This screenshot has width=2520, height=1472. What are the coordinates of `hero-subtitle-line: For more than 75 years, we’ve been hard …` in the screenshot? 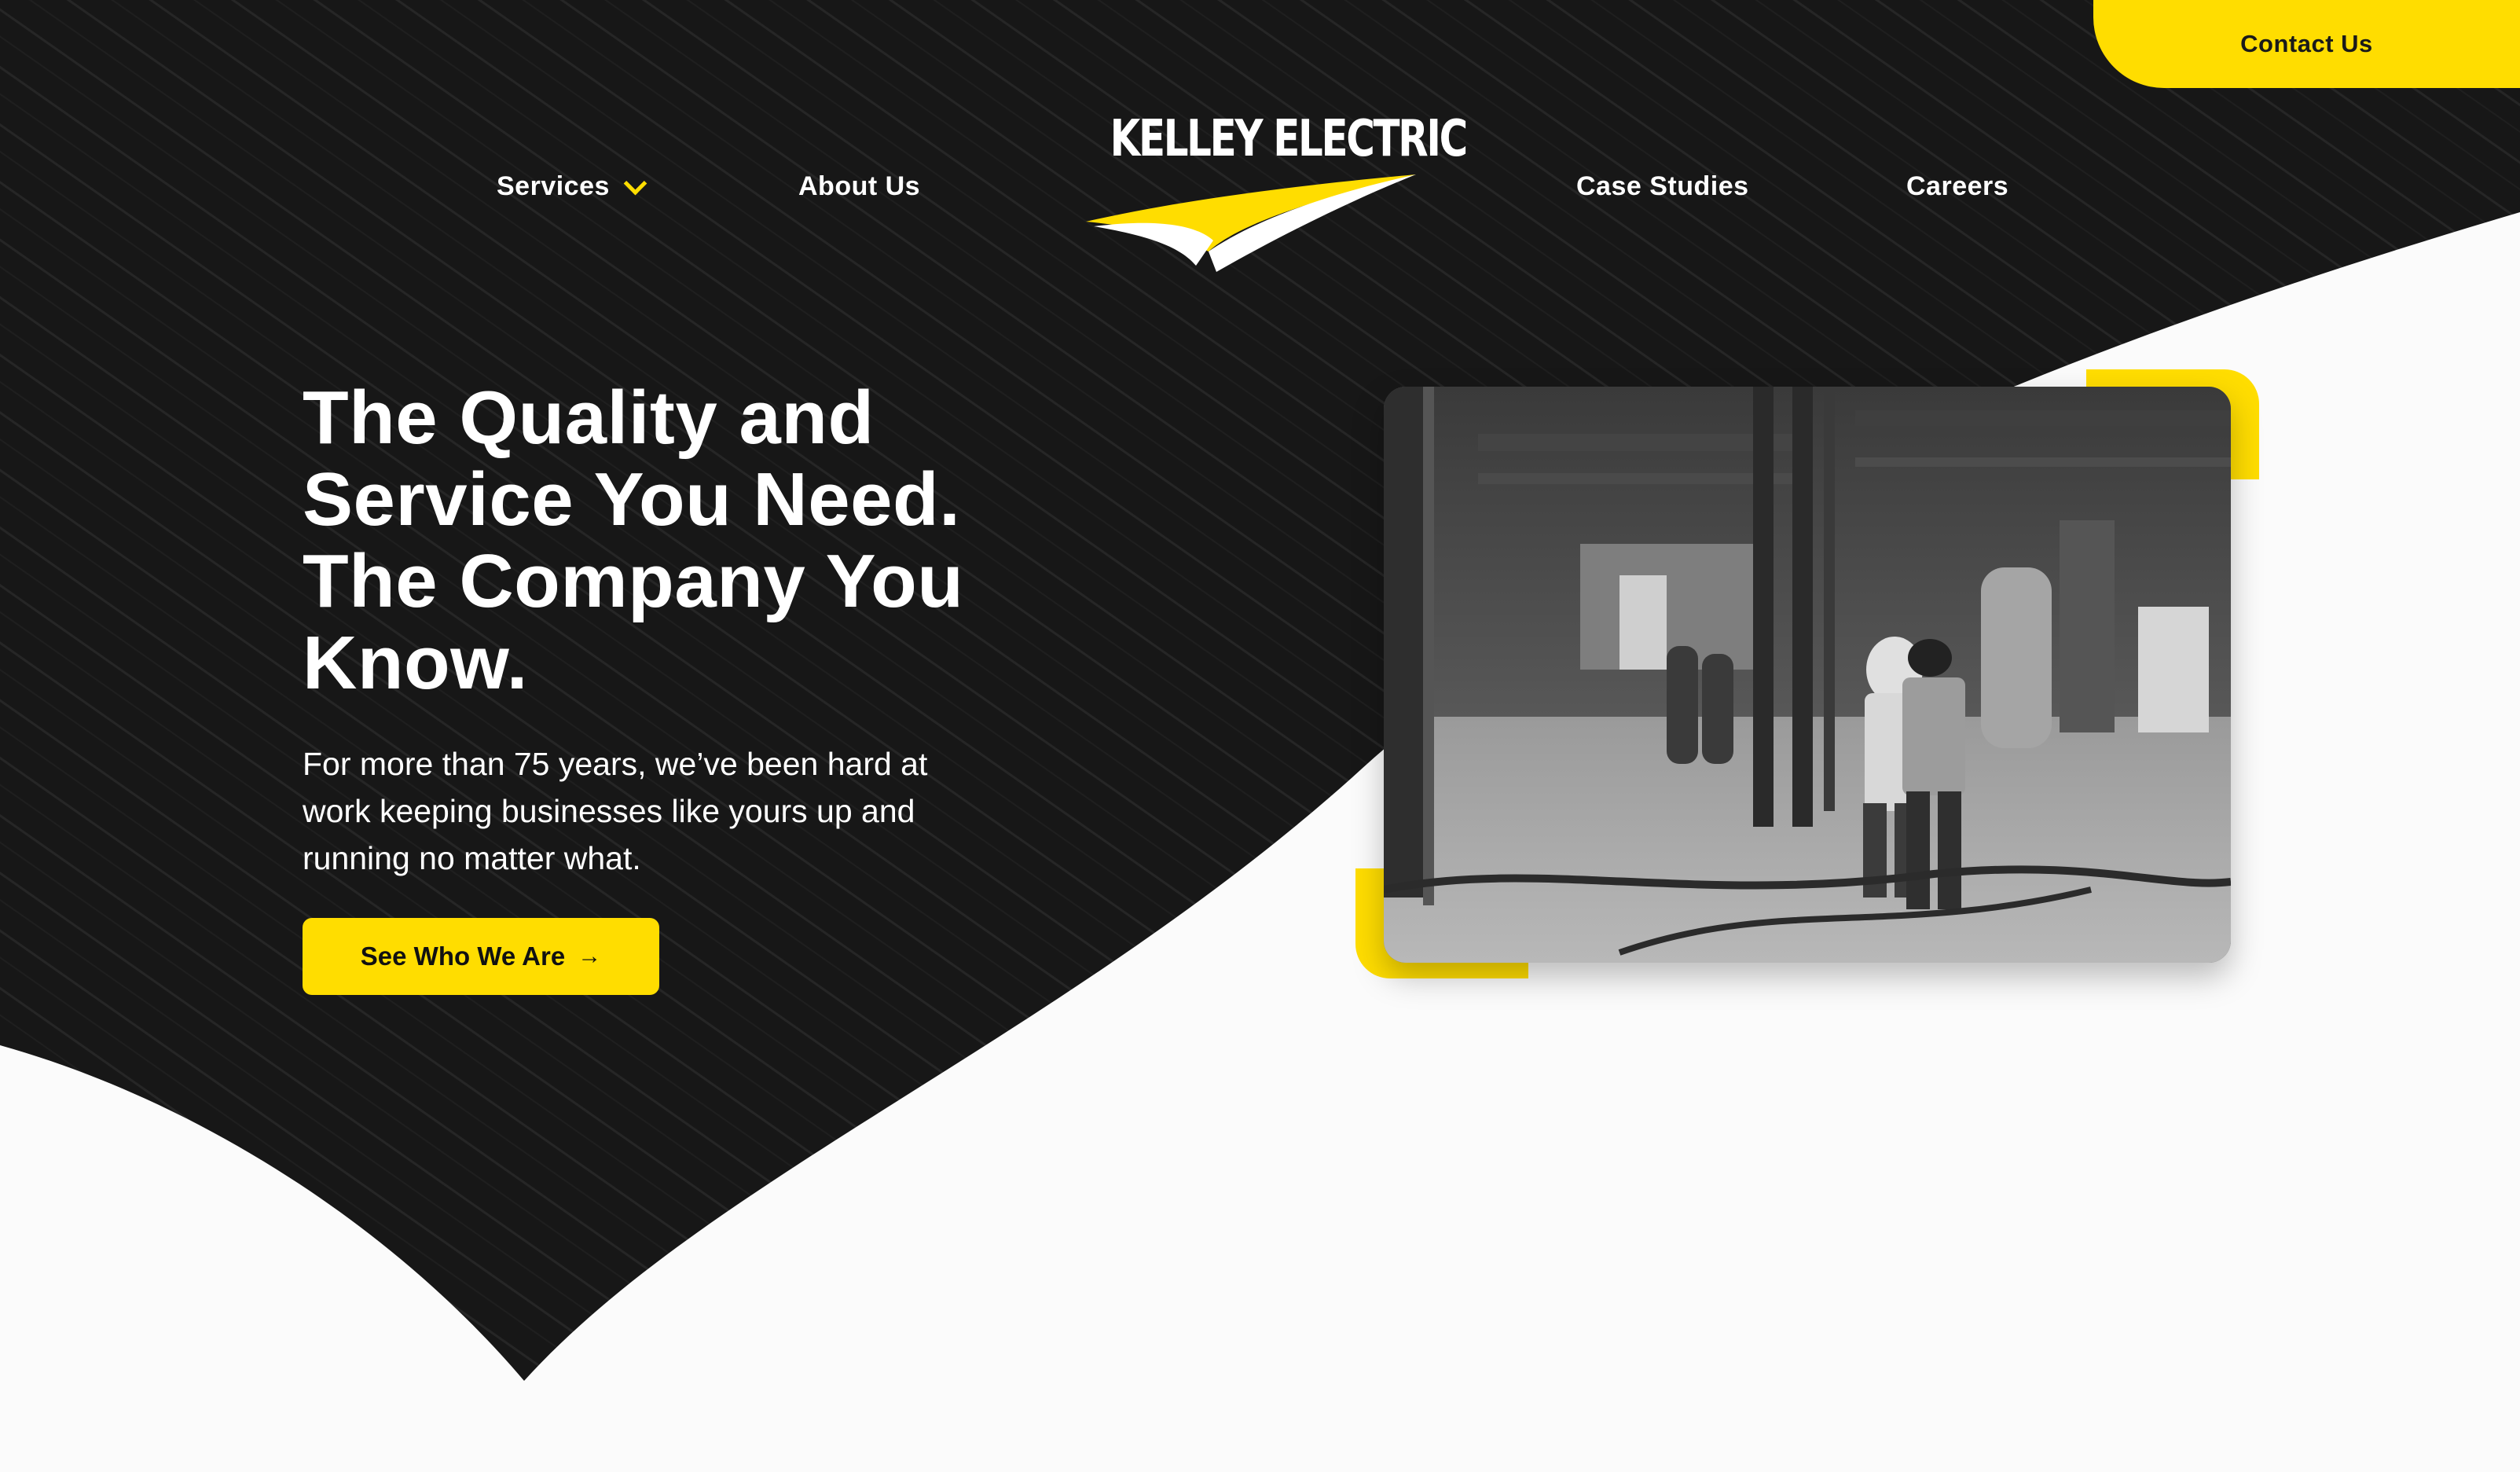 It's located at (615, 764).